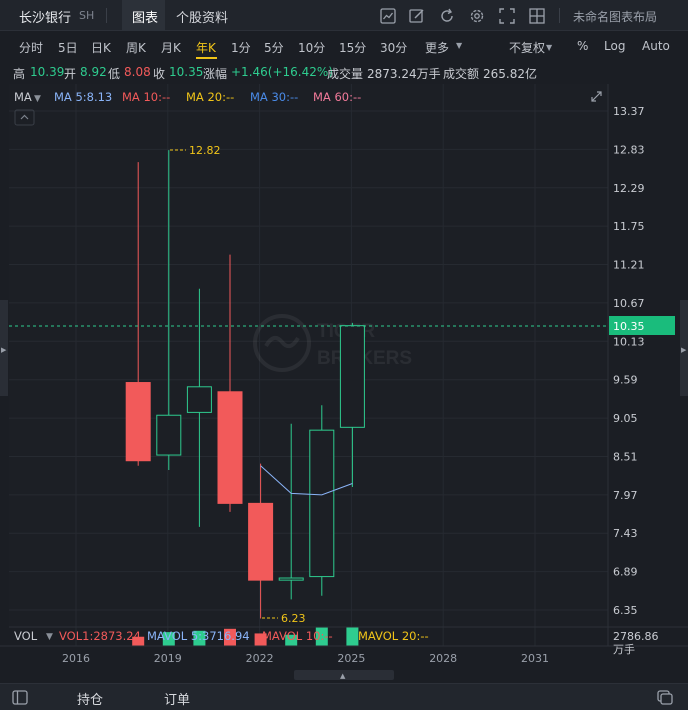  Describe the element at coordinates (625, 572) in the screenshot. I see `price-tick-label: 6.89` at that location.